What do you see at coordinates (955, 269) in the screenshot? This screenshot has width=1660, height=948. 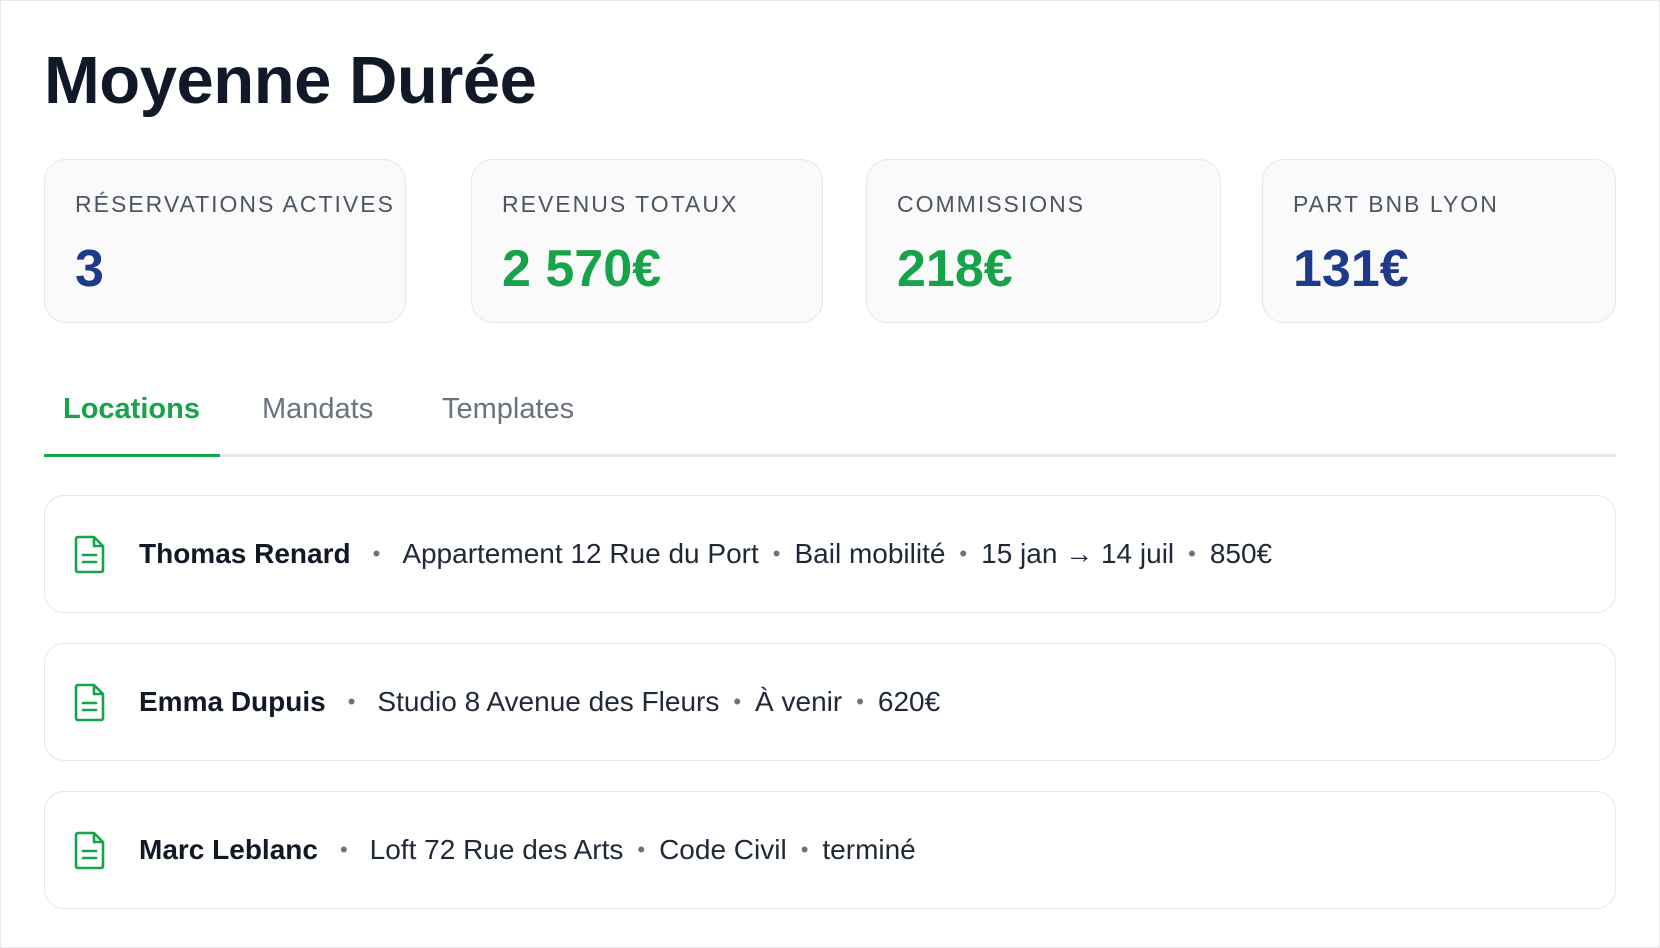 I see `stat-value: 218€` at bounding box center [955, 269].